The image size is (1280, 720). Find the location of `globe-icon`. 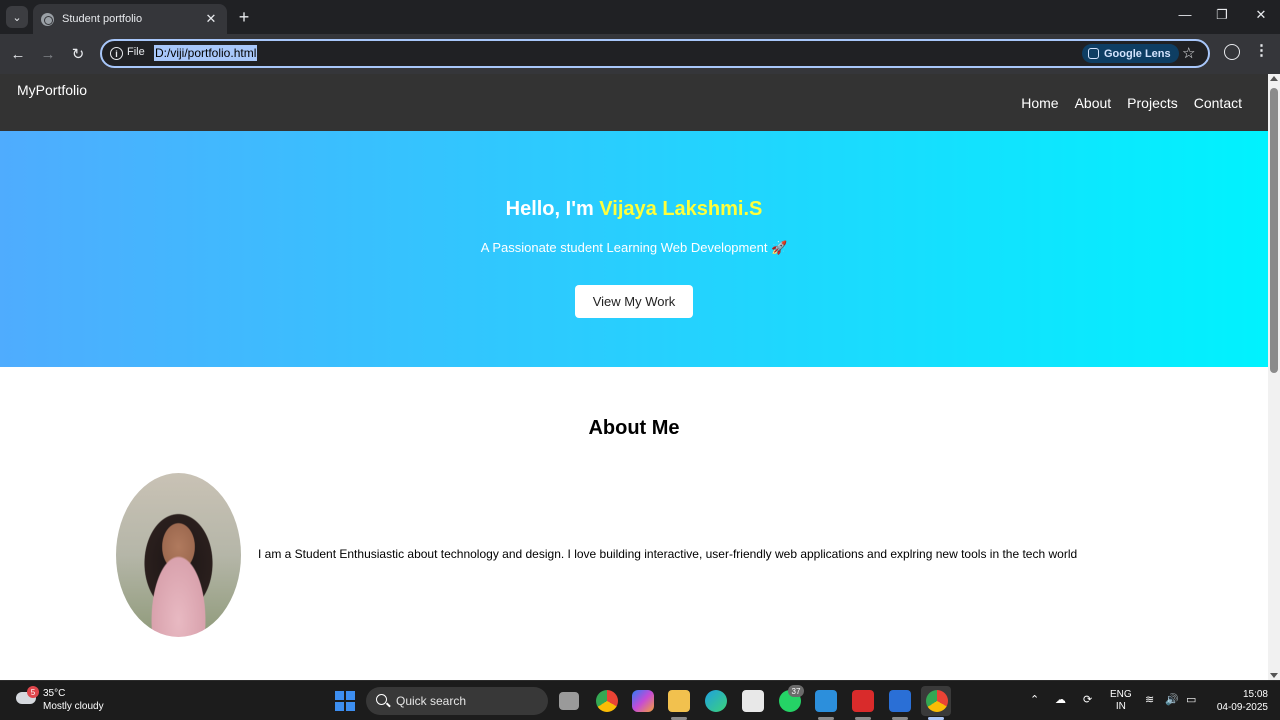

globe-icon is located at coordinates (47, 19).